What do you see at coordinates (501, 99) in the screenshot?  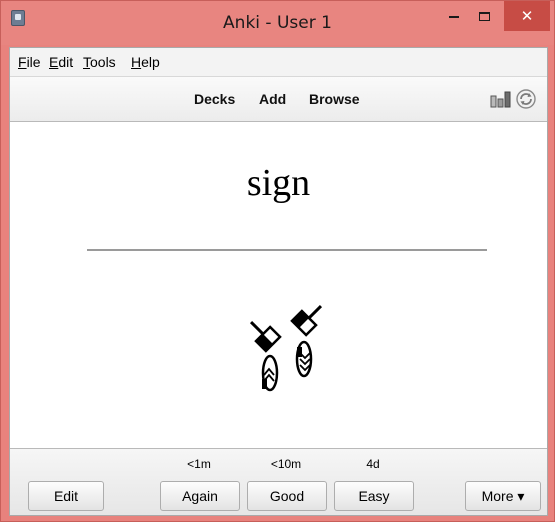 I see `stats-icon` at bounding box center [501, 99].